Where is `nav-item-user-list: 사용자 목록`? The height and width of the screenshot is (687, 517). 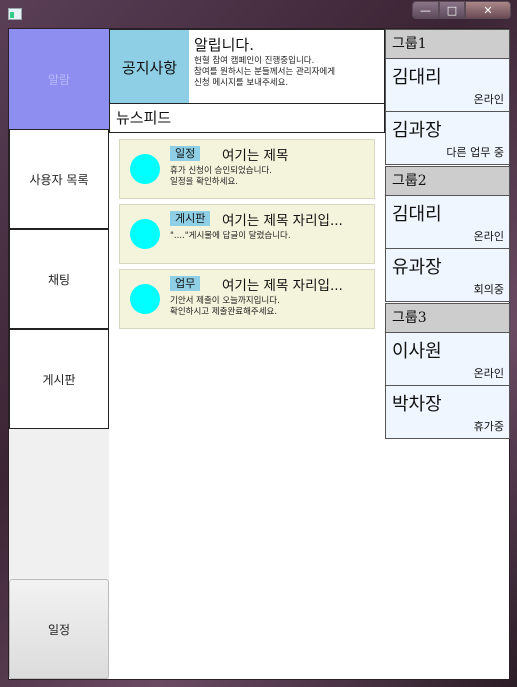
nav-item-user-list: 사용자 목록 is located at coordinates (59, 179).